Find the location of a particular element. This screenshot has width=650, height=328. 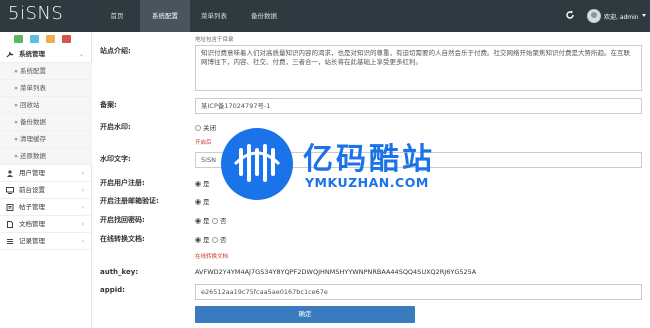

emblem-glyph-icon is located at coordinates (257, 163).